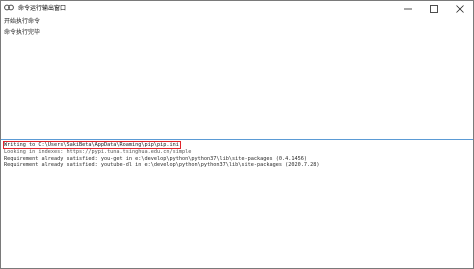 This screenshot has height=269, width=474. What do you see at coordinates (237, 139) in the screenshot?
I see `panel-splitter` at bounding box center [237, 139].